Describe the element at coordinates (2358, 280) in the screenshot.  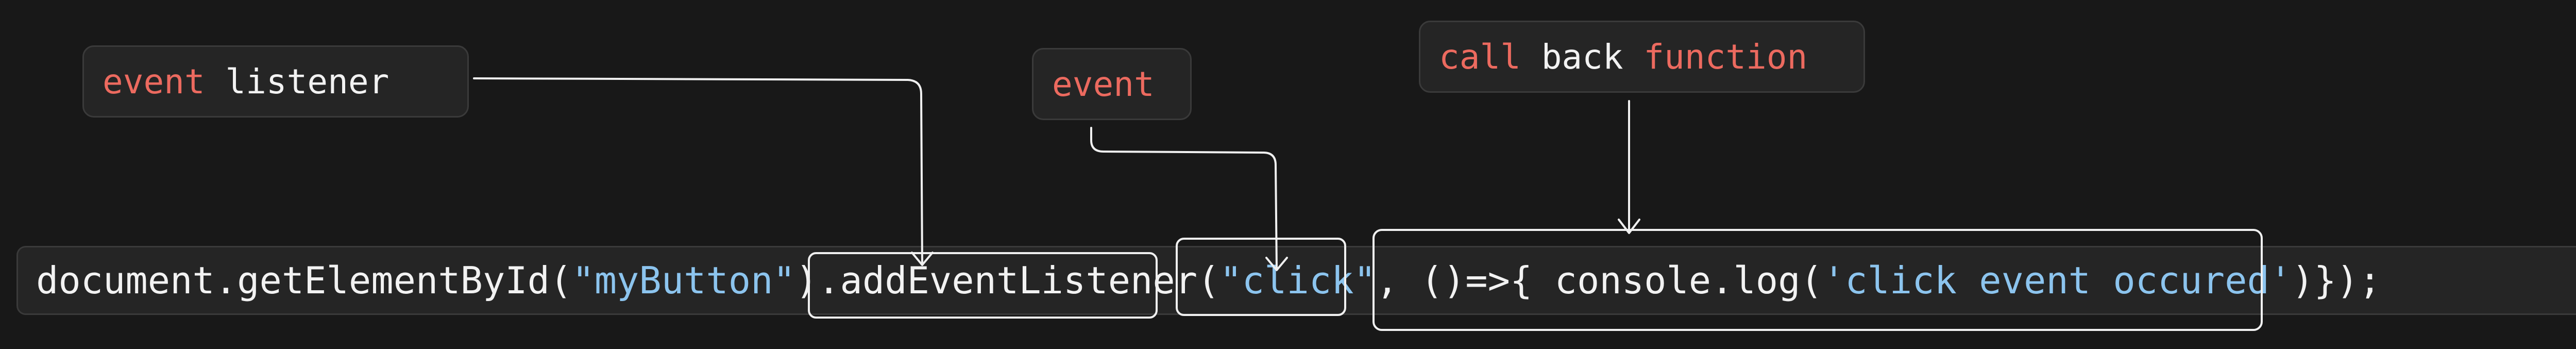
I see `code-suffix: );` at that location.